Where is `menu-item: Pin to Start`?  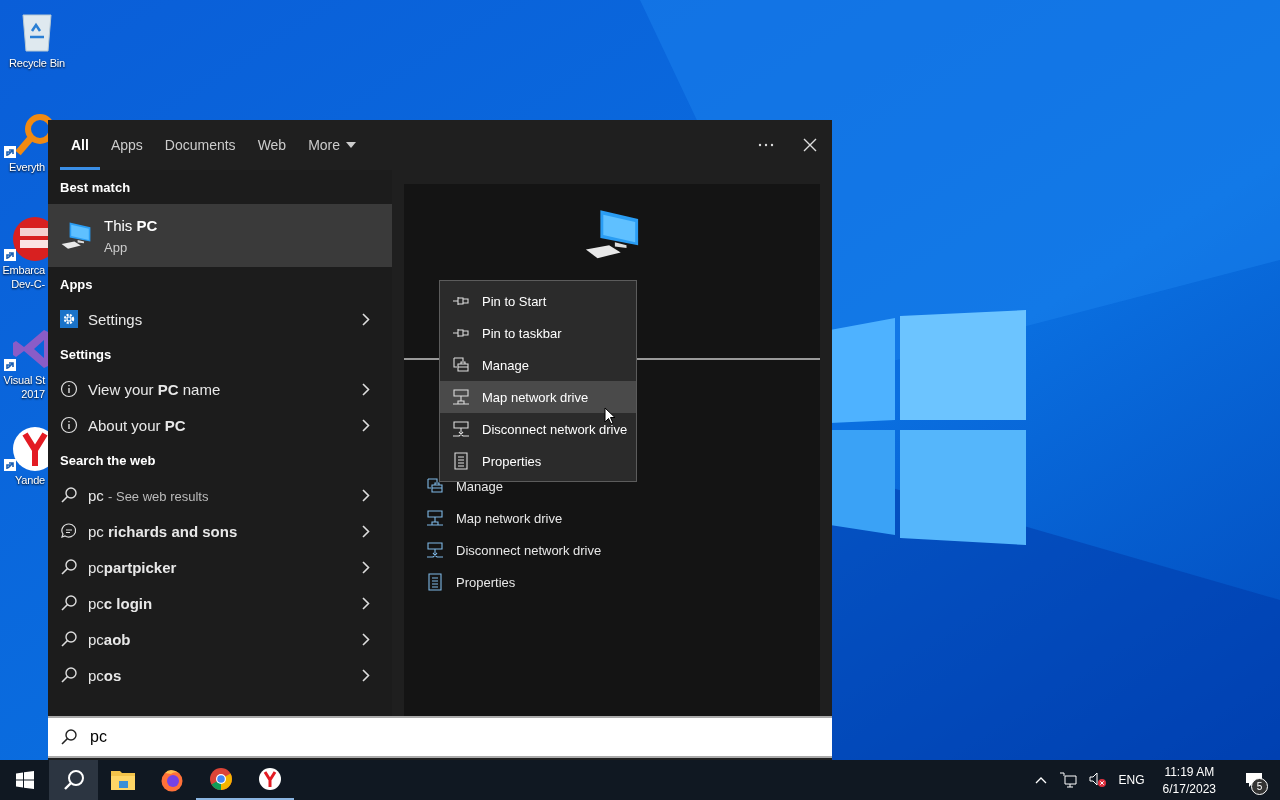
menu-item: Pin to Start is located at coordinates (538, 301).